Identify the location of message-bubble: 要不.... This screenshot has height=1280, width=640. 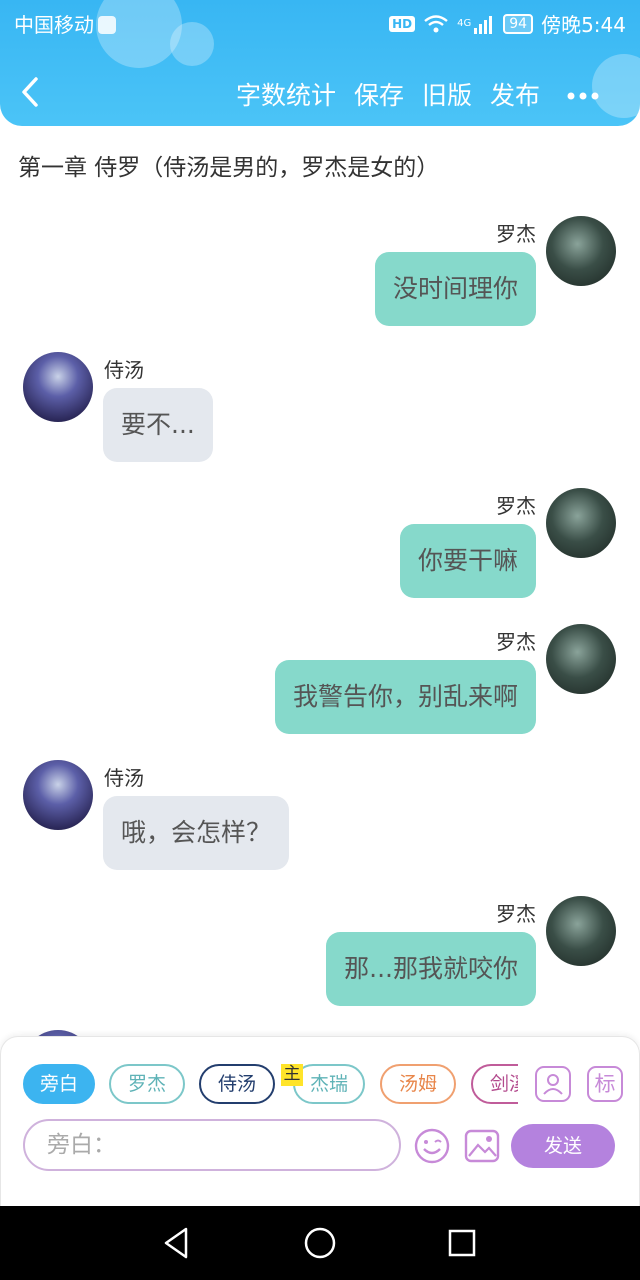
(158, 425).